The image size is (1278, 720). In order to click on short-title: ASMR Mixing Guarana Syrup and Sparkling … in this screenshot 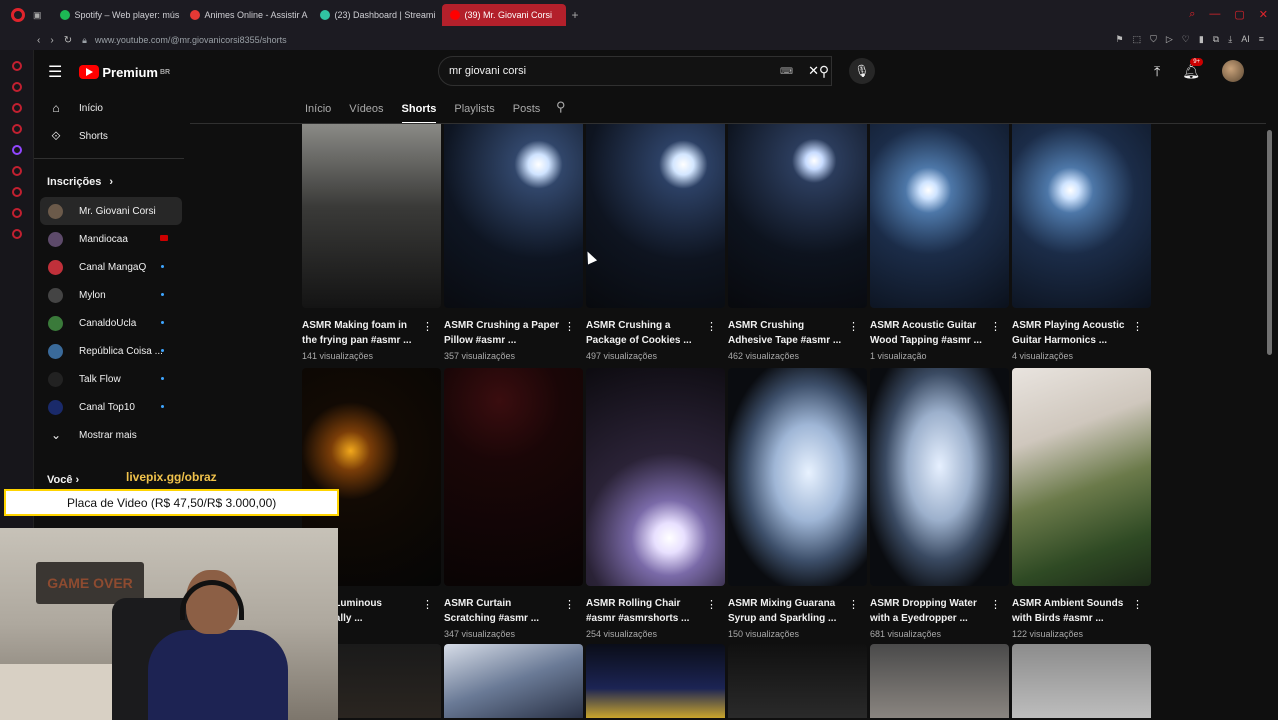, I will do `click(788, 611)`.